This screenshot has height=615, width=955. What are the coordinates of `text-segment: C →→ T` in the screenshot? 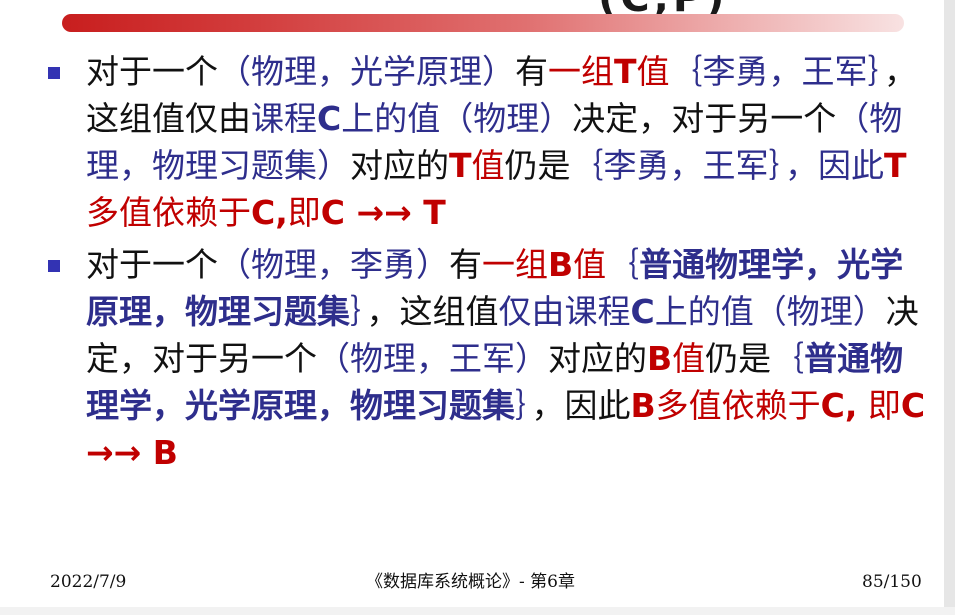 It's located at (383, 212).